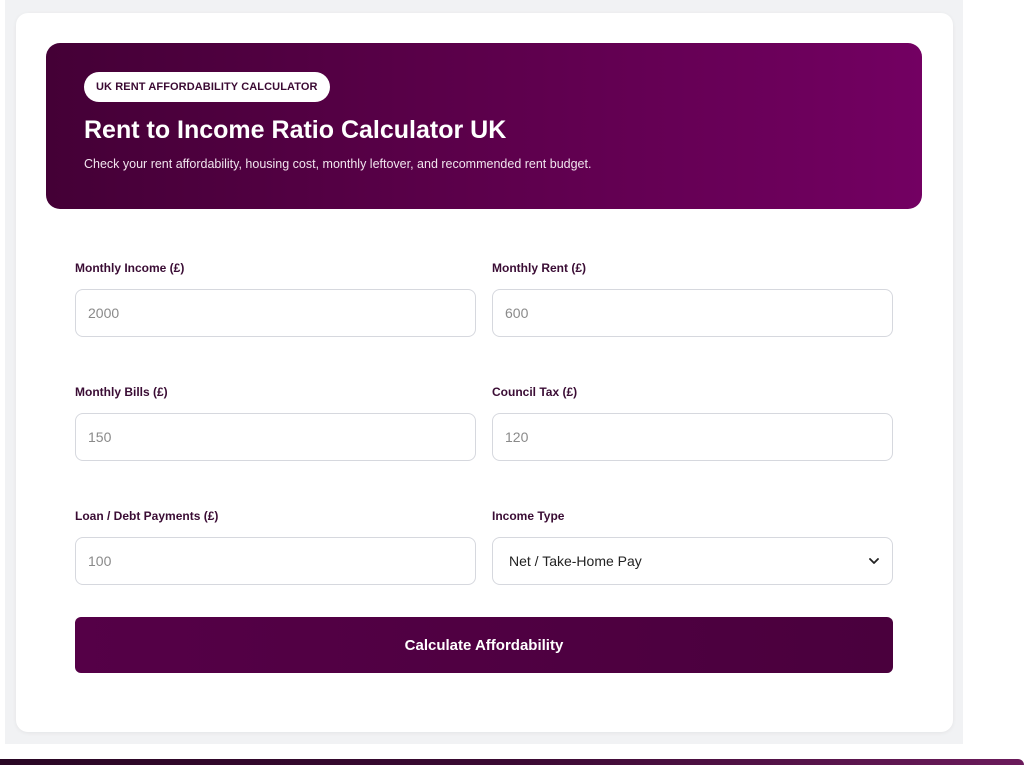 Image resolution: width=1024 pixels, height=765 pixels. Describe the element at coordinates (130, 268) in the screenshot. I see `monthly-income-label: Monthly Income (£)` at that location.